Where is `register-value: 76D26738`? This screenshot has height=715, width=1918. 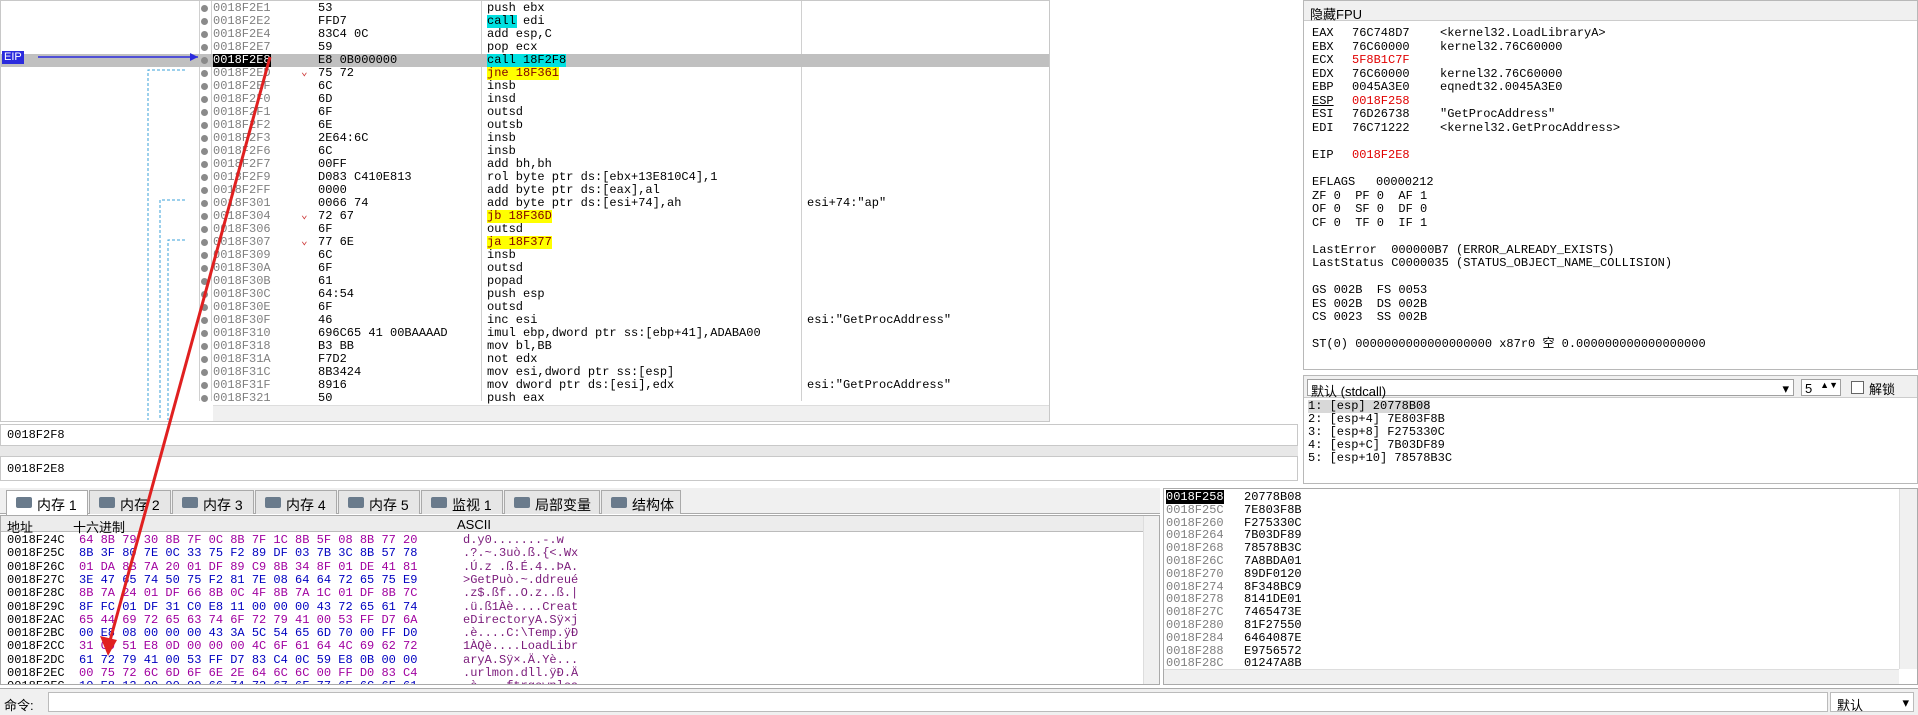
register-value: 76D26738 is located at coordinates (1381, 115).